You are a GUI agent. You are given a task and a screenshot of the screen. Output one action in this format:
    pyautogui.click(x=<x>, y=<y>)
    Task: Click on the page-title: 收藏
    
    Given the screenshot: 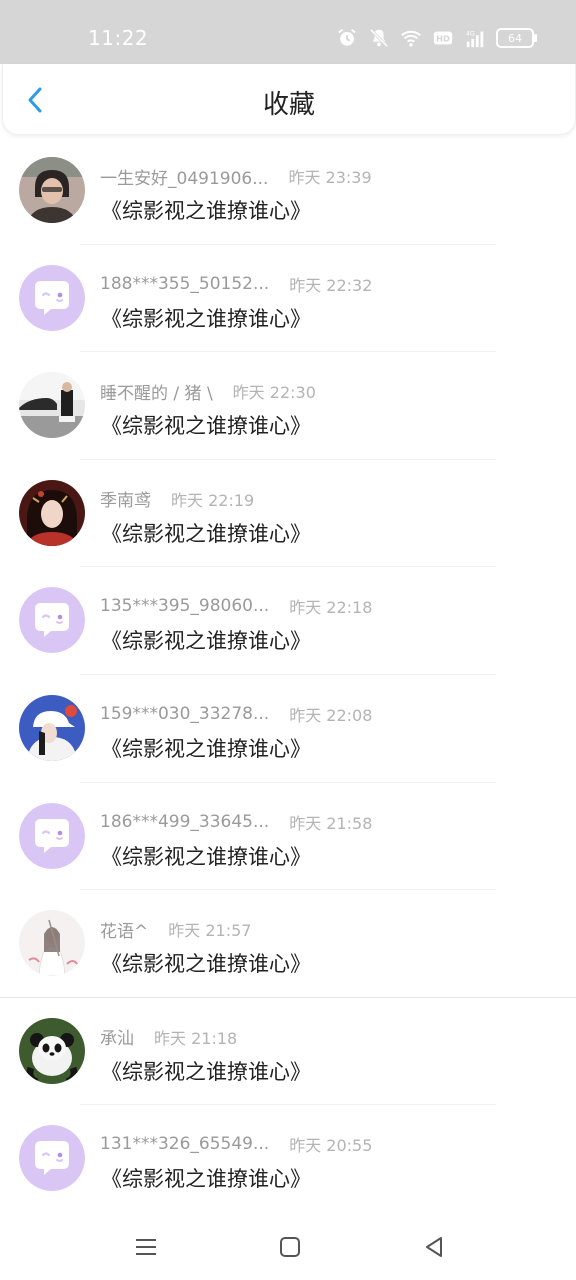 What is the action you would take?
    pyautogui.click(x=288, y=105)
    